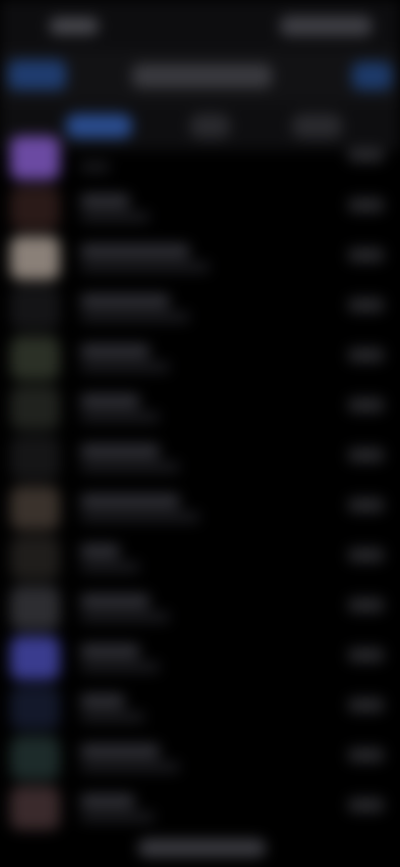 The image size is (400, 867). I want to click on nav-right-button, so click(372, 76).